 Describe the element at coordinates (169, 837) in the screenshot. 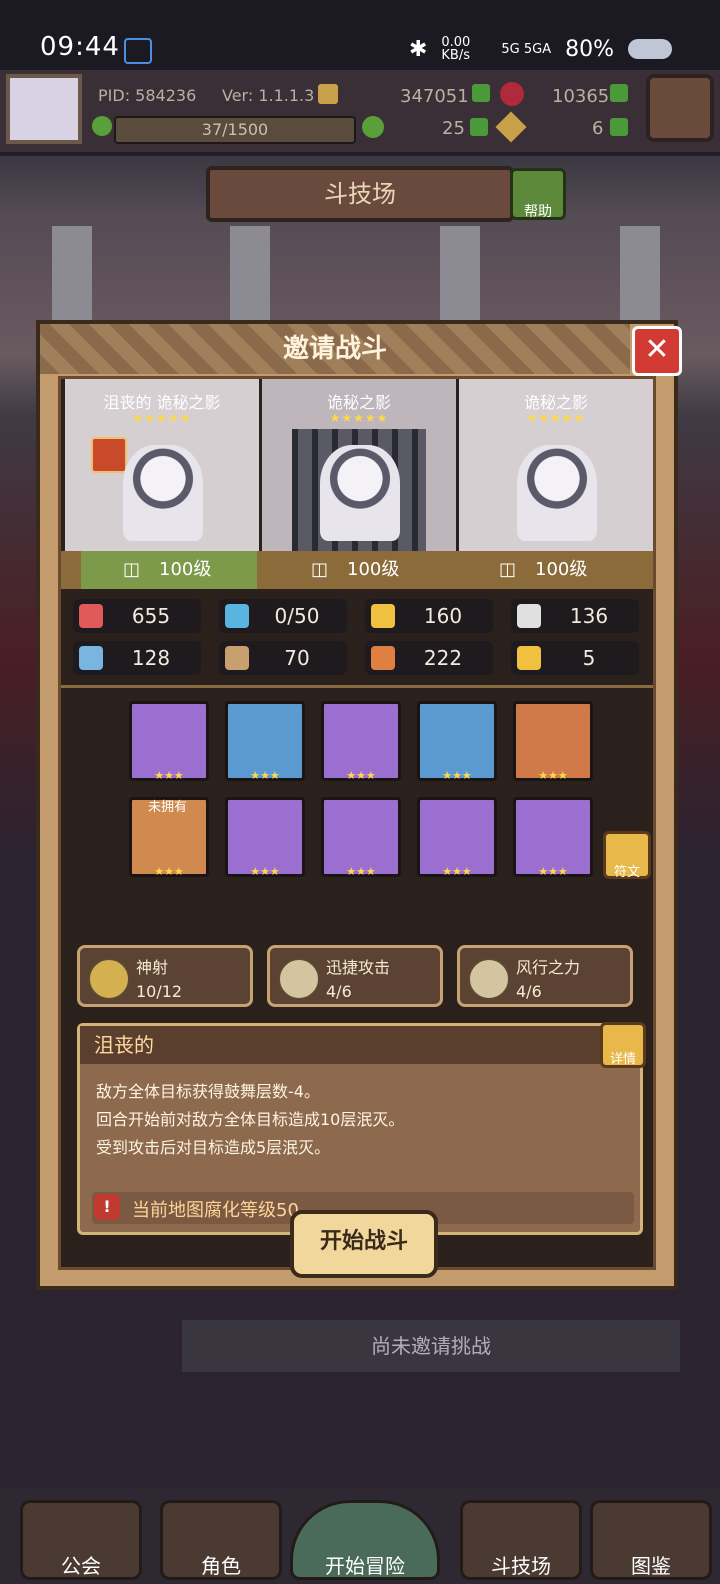

I see `helmet-icon: 未拥有 ★★★` at that location.